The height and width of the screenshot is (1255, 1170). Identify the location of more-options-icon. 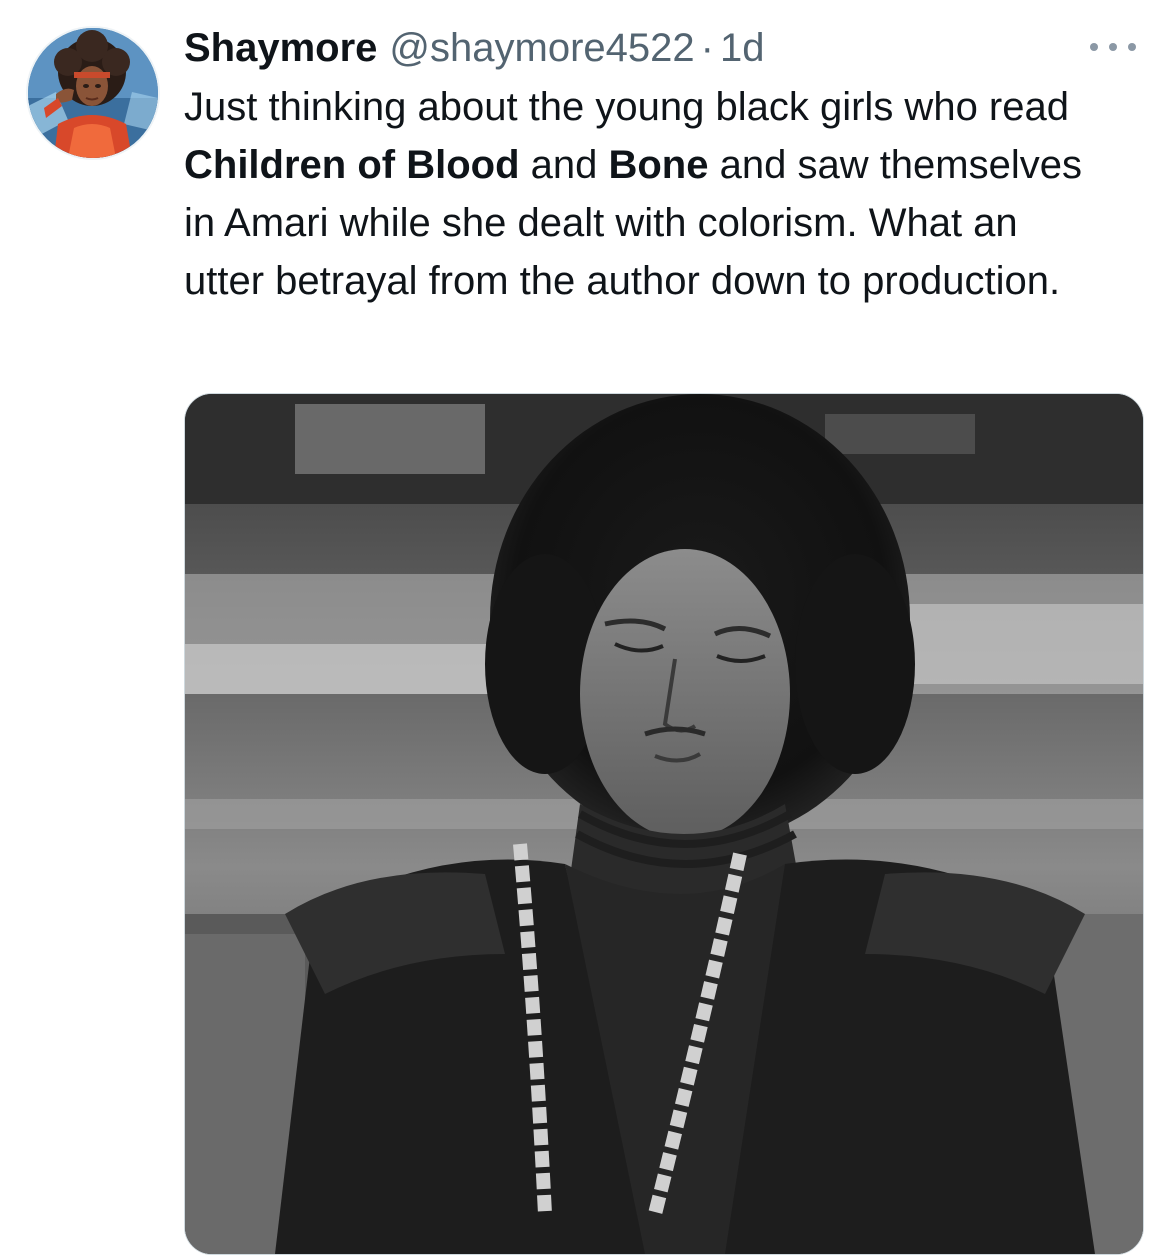
(1113, 47).